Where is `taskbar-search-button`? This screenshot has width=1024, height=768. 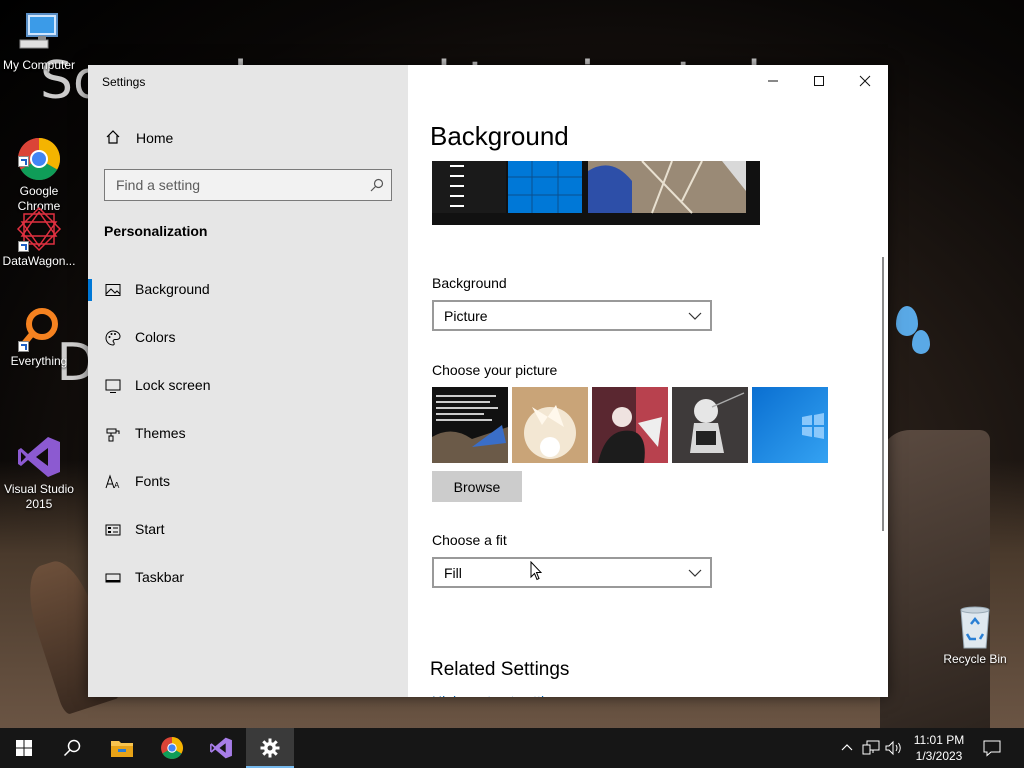 taskbar-search-button is located at coordinates (72, 748).